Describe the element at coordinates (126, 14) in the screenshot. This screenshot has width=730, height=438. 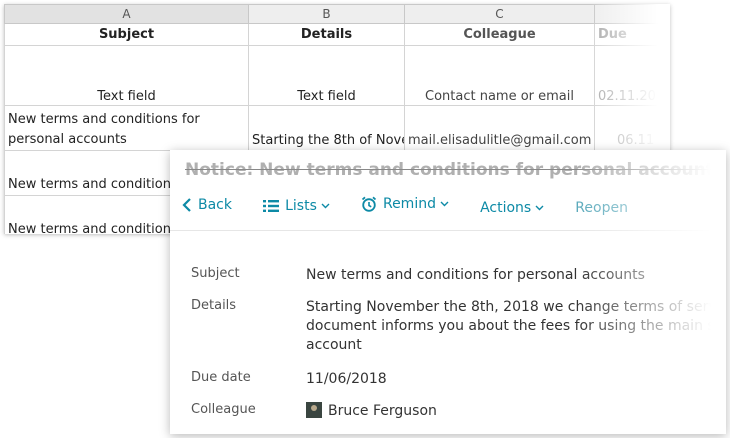
I see `column-letter-a: A` at that location.